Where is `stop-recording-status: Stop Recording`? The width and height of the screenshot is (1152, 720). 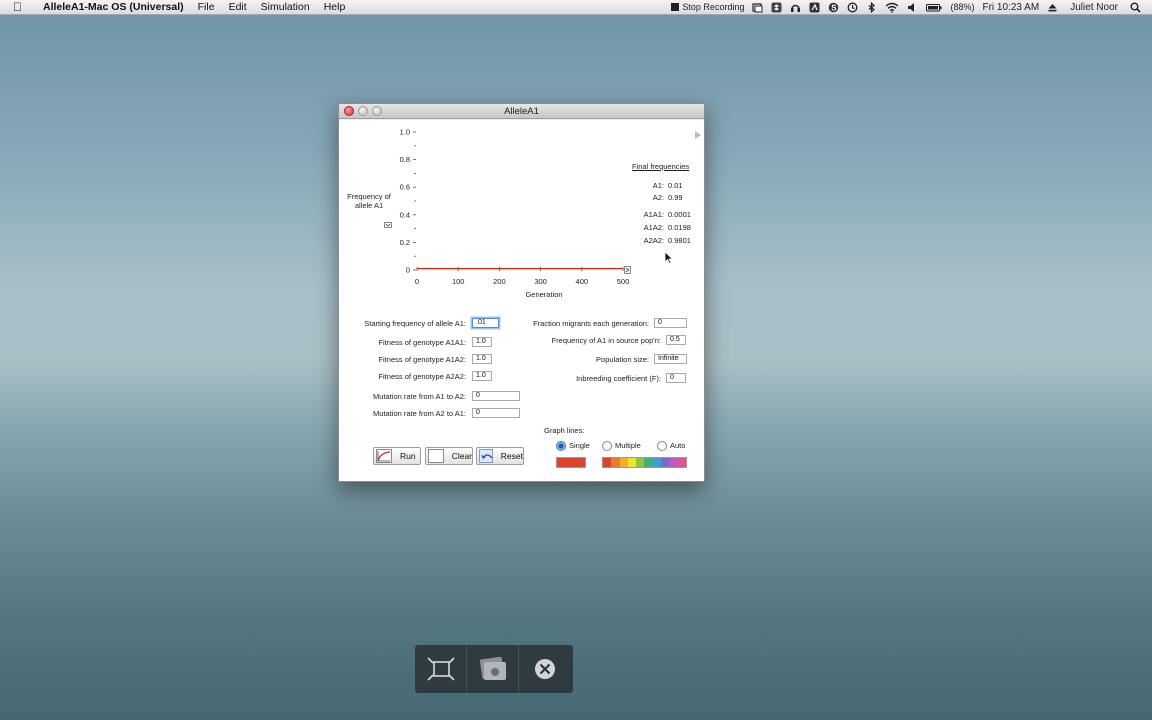 stop-recording-status: Stop Recording is located at coordinates (707, 7).